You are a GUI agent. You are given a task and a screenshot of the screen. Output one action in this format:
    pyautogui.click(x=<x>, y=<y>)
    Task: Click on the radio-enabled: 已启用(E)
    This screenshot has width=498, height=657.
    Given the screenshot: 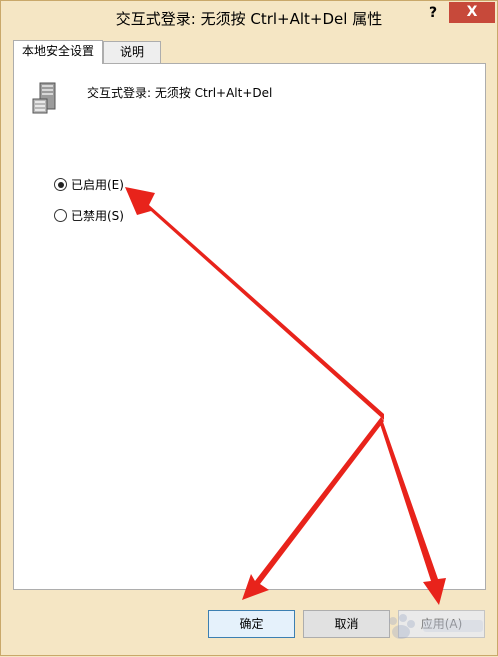 What is the action you would take?
    pyautogui.click(x=89, y=184)
    